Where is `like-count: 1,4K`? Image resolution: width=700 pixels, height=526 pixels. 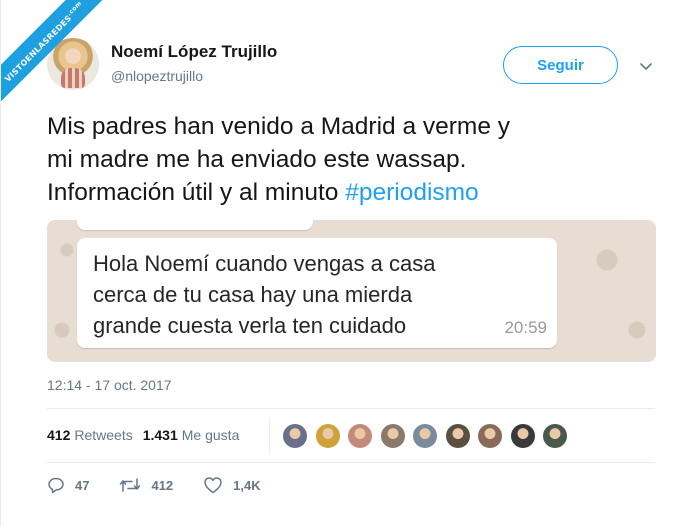
like-count: 1,4K is located at coordinates (247, 485).